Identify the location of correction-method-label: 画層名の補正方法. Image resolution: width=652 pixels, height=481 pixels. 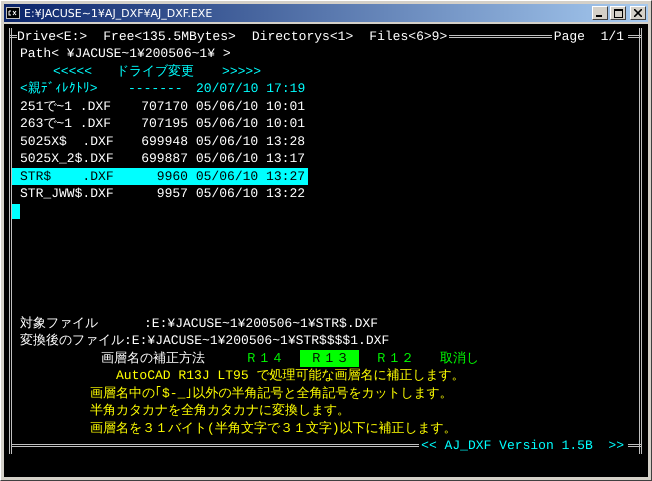
(153, 358).